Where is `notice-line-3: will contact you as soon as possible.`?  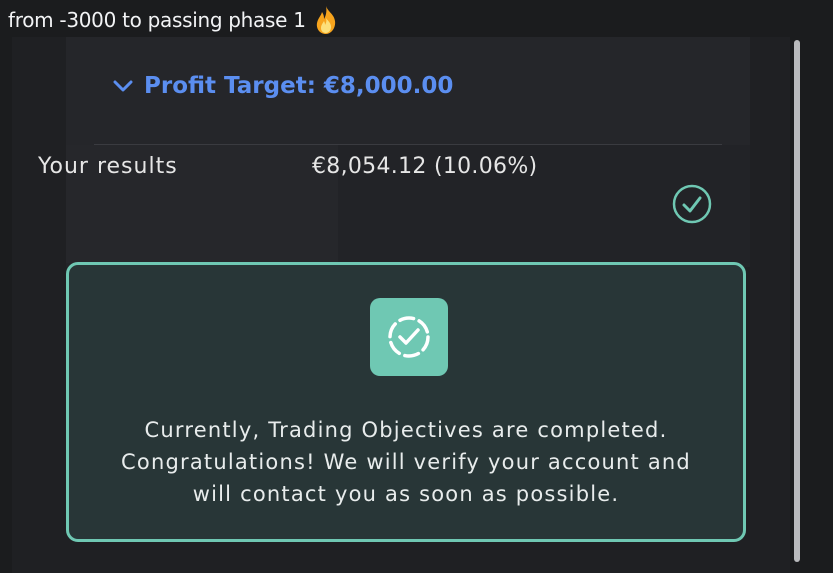 notice-line-3: will contact you as soon as possible. is located at coordinates (406, 494).